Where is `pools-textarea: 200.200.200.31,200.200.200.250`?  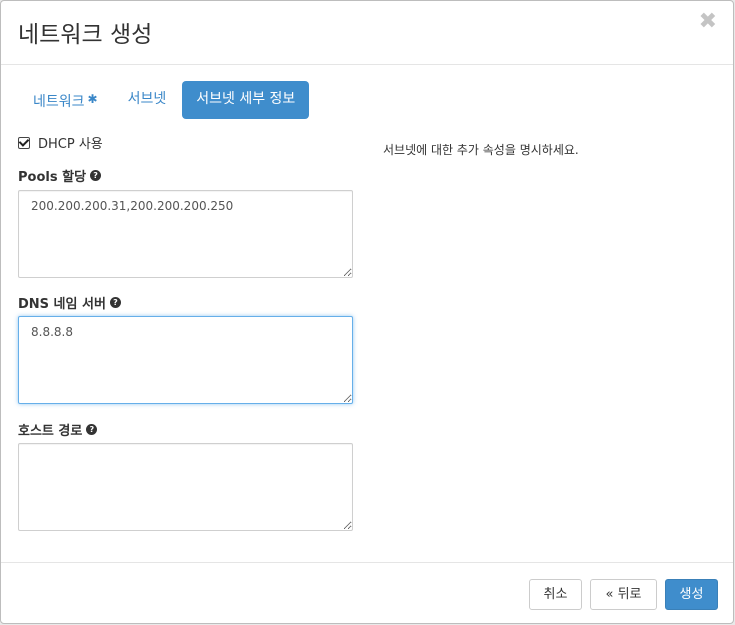
pools-textarea: 200.200.200.31,200.200.200.250 is located at coordinates (185, 234).